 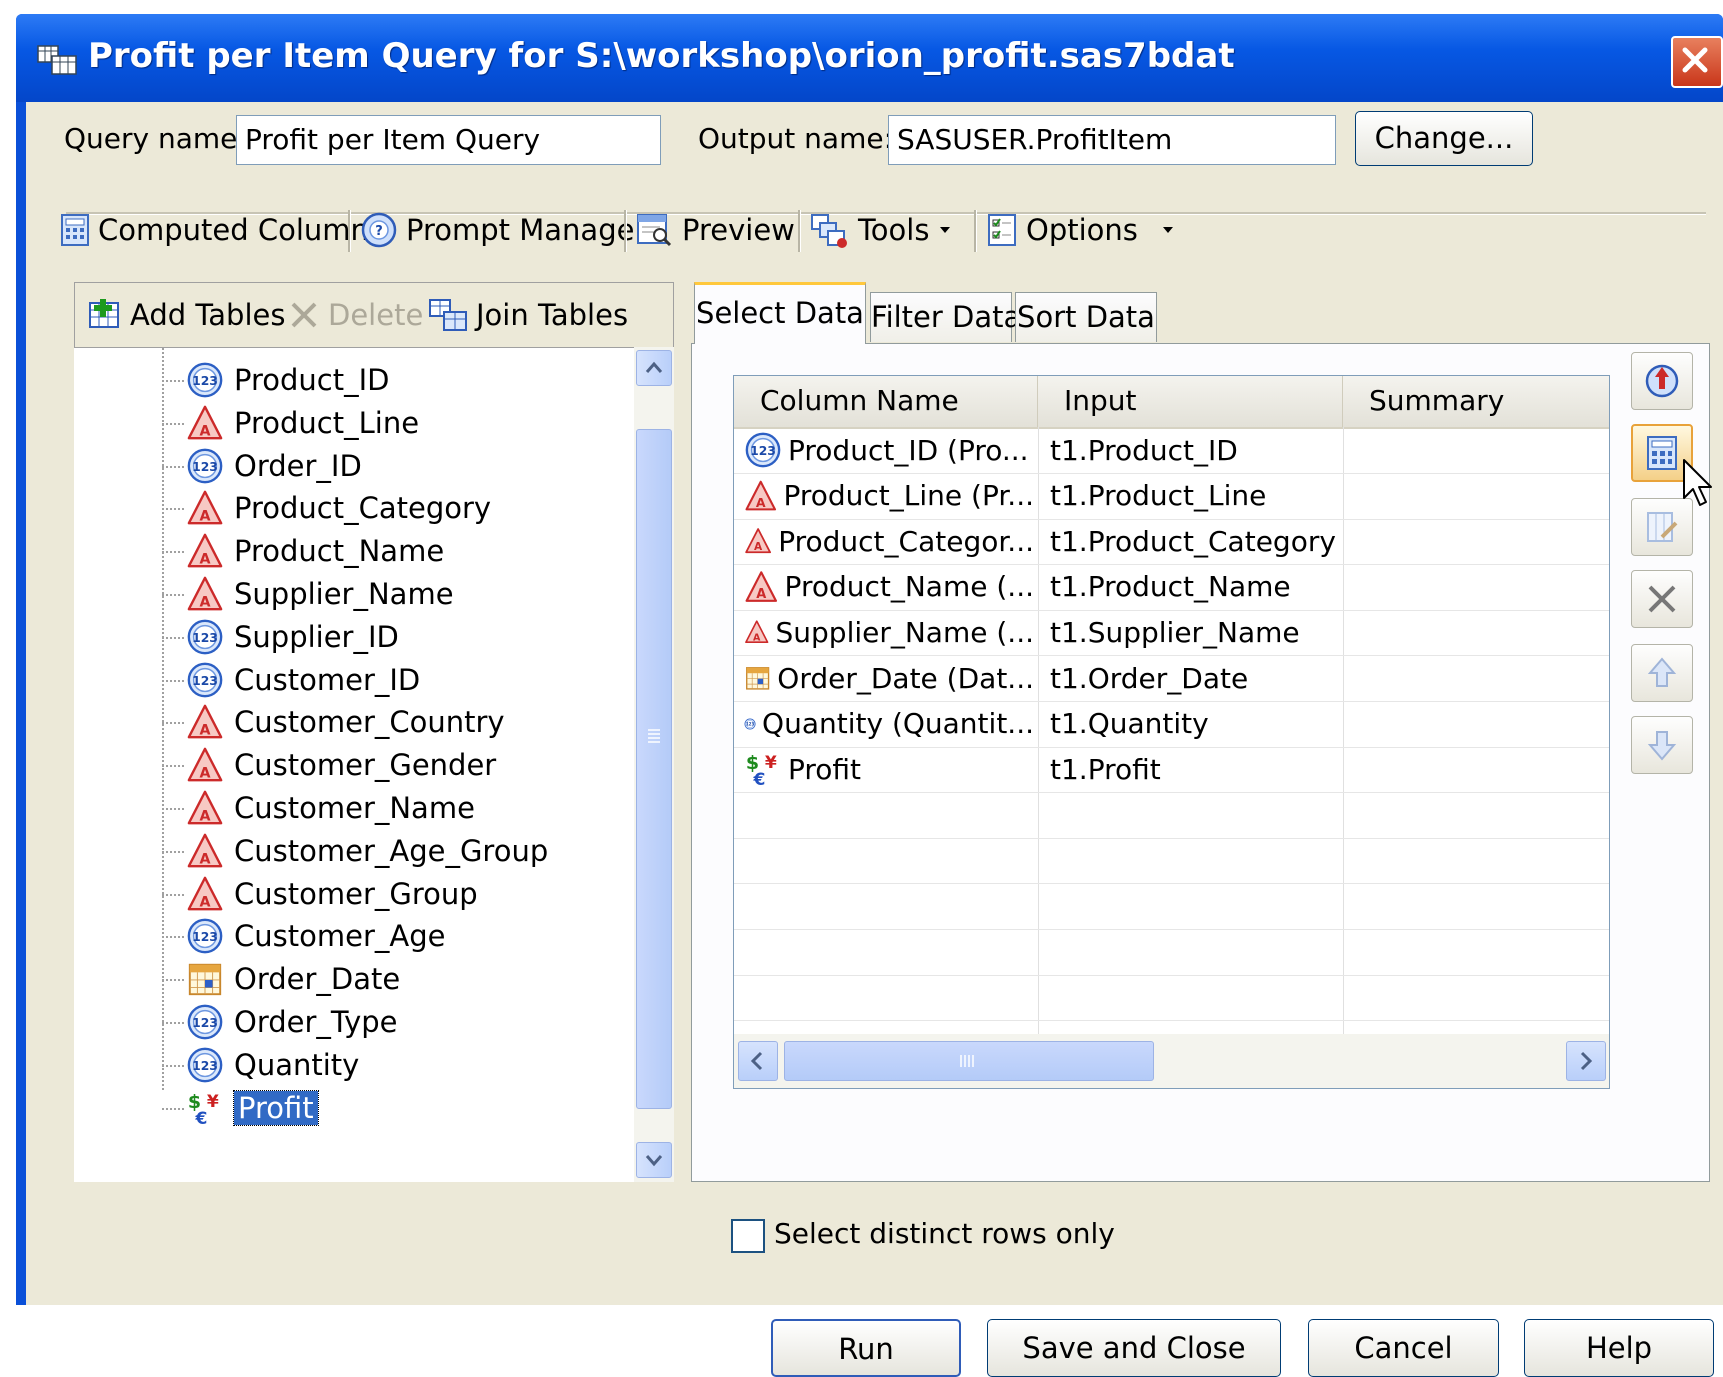 I want to click on move-down-button, so click(x=1662, y=745).